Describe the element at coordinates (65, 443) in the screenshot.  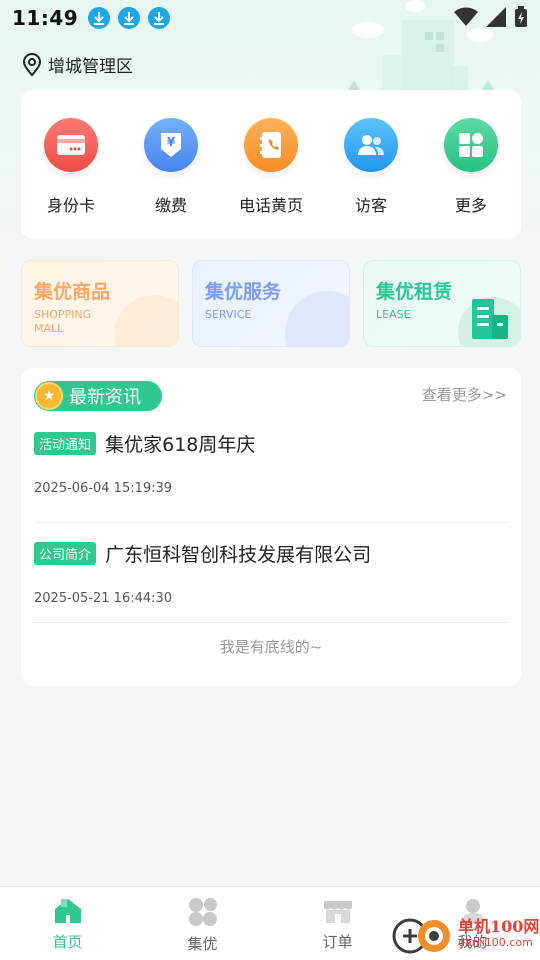
I see `news-tag: 活动通知` at that location.